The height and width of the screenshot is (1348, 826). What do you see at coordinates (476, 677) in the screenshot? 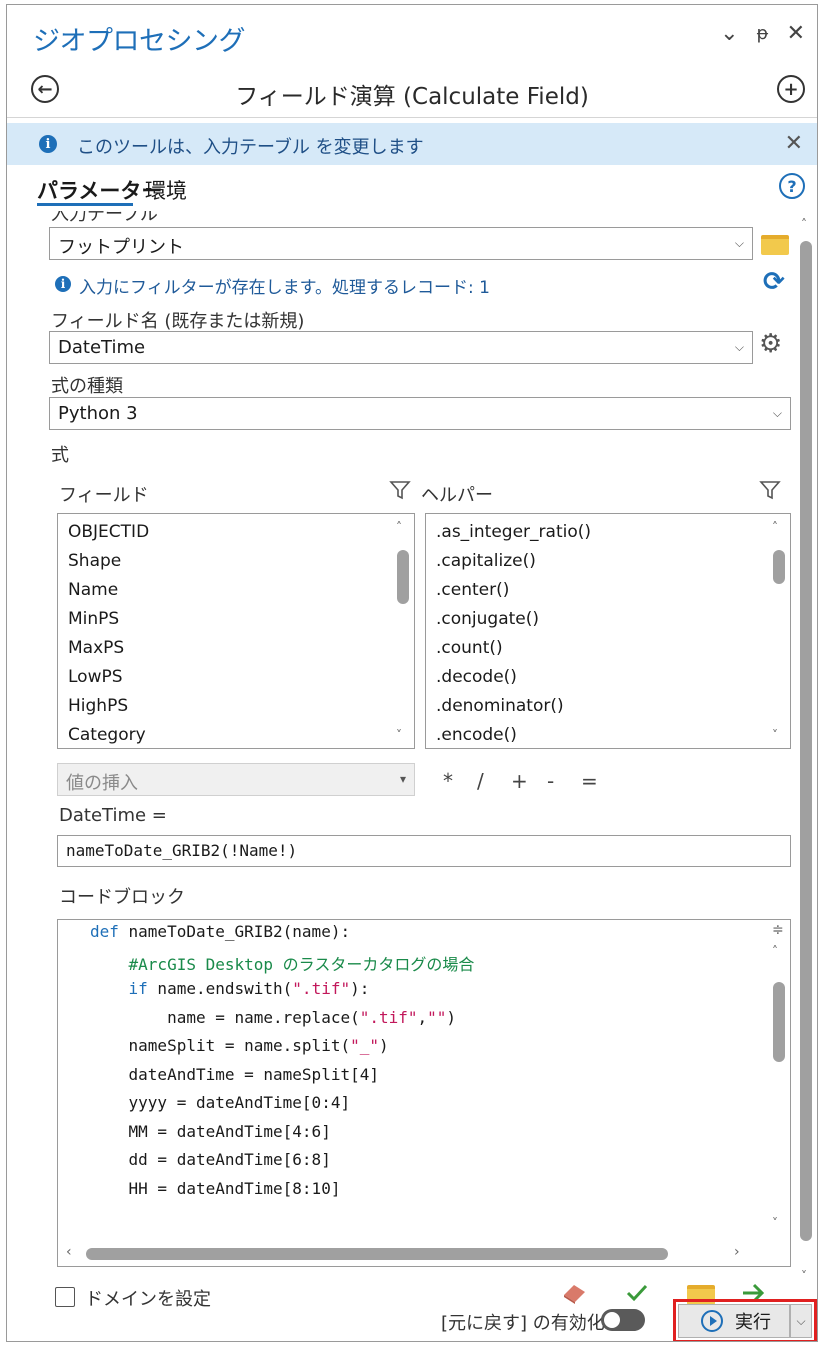
I see `list-item: .decode()` at bounding box center [476, 677].